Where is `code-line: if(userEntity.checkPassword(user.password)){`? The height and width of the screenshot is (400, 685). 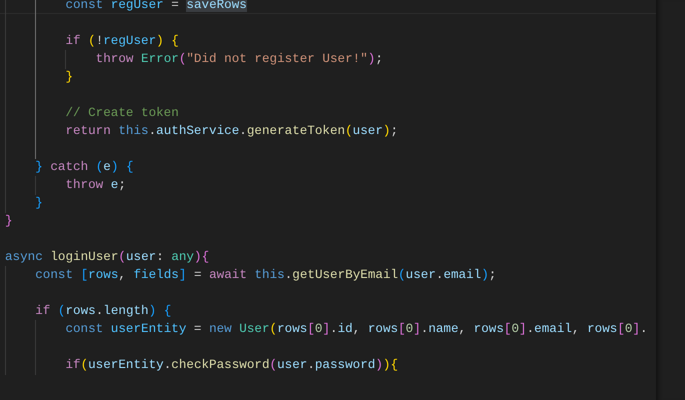 code-line: if(userEntity.checkPassword(user.password)){ is located at coordinates (231, 365).